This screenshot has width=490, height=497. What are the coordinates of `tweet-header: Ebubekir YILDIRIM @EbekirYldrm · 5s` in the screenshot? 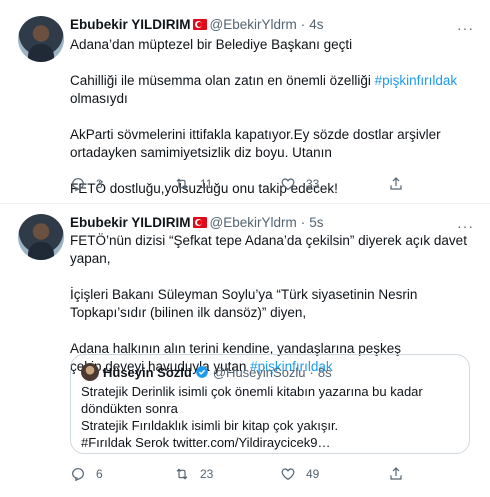 It's located at (197, 222).